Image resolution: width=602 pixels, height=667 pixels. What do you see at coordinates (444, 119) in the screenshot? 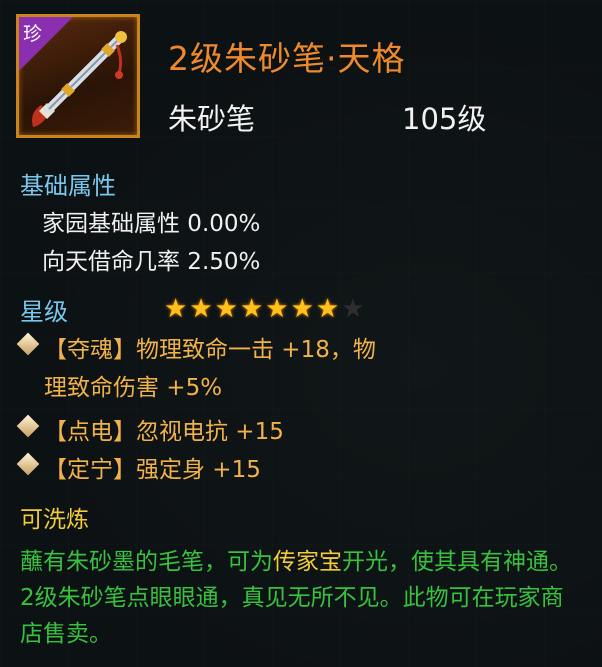
I see `item-level: 105级` at bounding box center [444, 119].